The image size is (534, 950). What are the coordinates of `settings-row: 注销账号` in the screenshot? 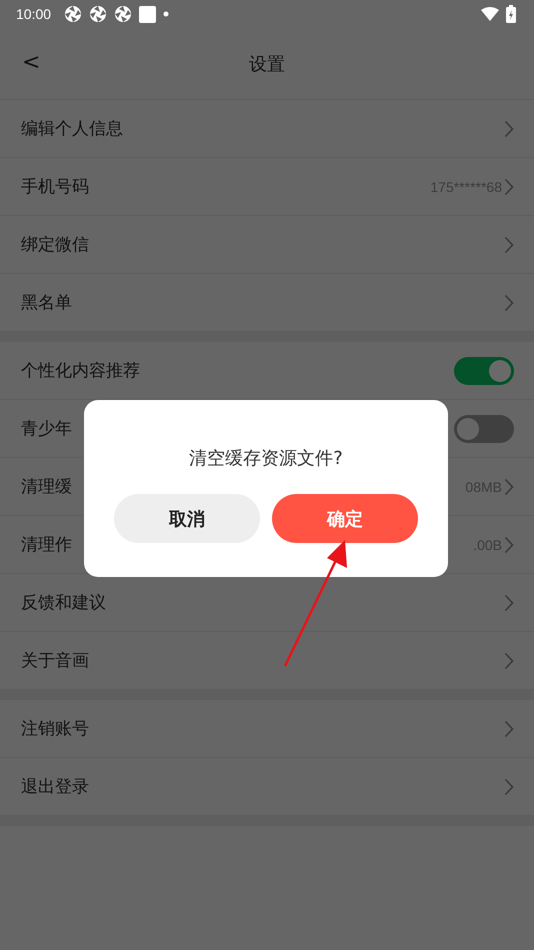 It's located at (267, 729).